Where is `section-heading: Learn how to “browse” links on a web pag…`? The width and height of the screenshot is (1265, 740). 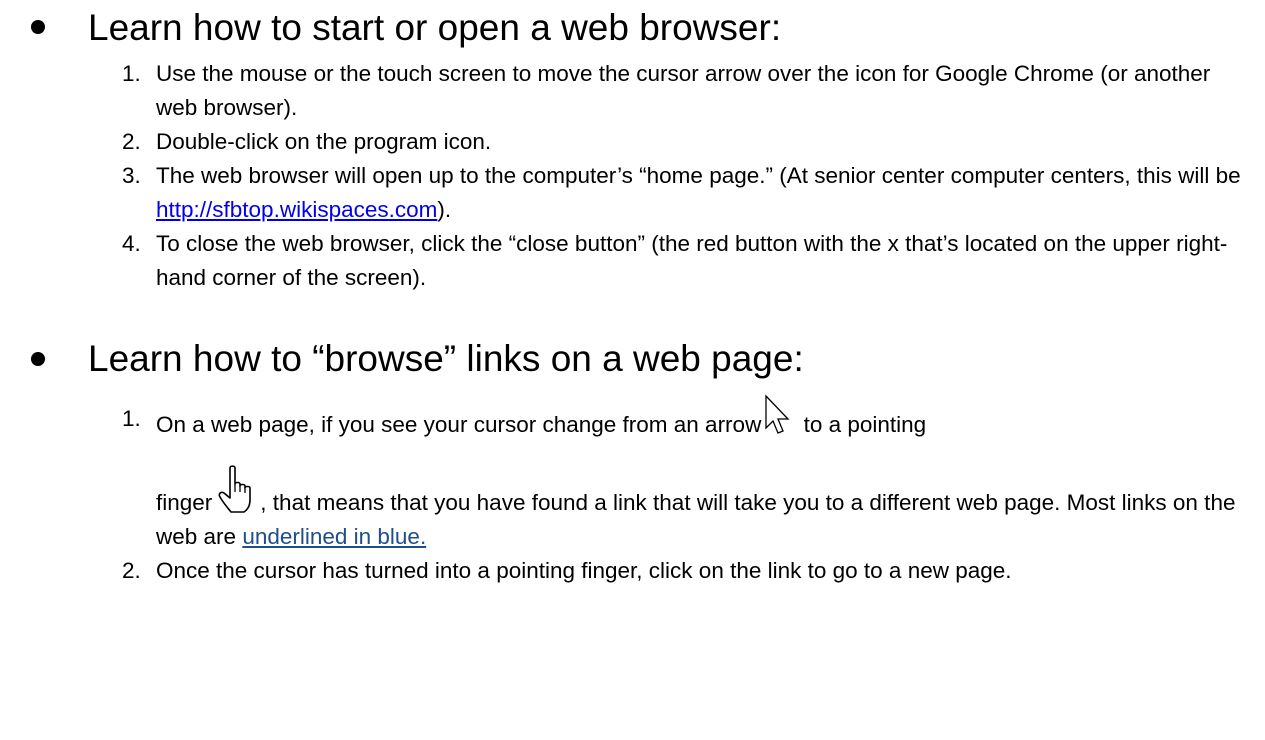 section-heading: Learn how to “browse” links on a web pag… is located at coordinates (446, 358).